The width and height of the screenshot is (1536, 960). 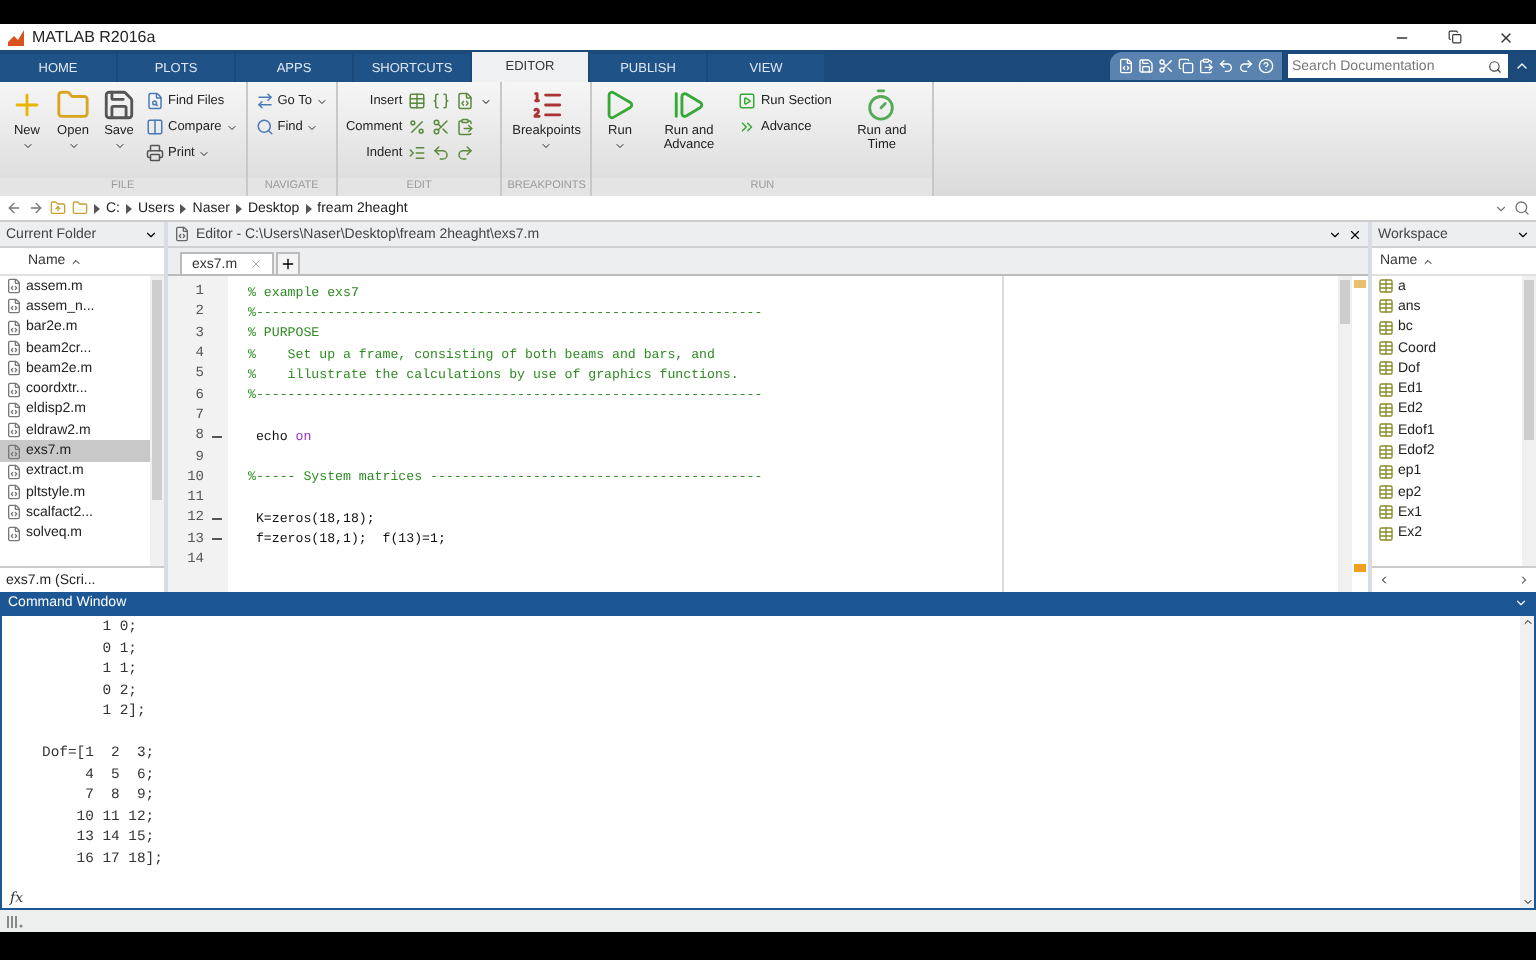 I want to click on columns-icon, so click(x=155, y=127).